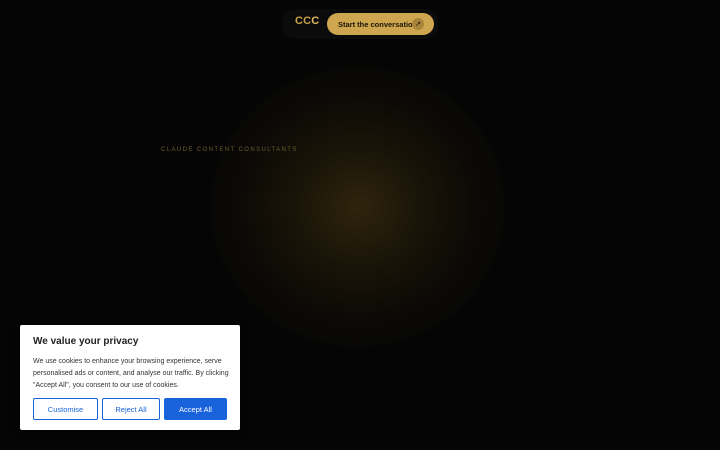 The image size is (720, 450). I want to click on reject-all-button: Reject All, so click(131, 409).